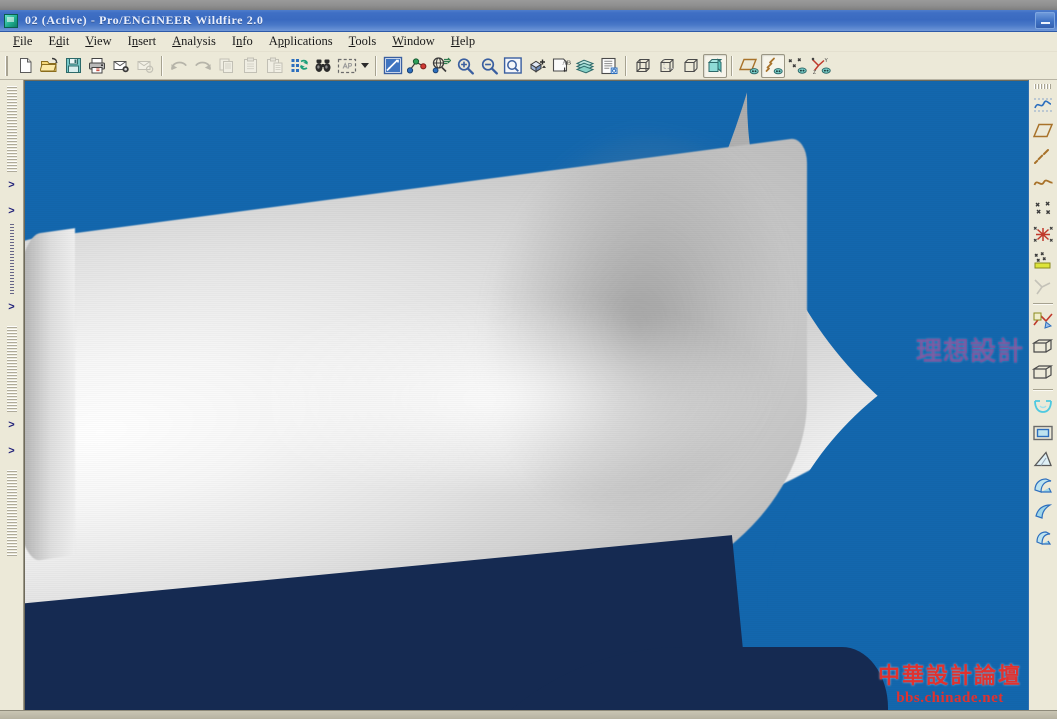 This screenshot has height=719, width=1057. Describe the element at coordinates (1043, 286) in the screenshot. I see `coord-sys-icon` at that location.